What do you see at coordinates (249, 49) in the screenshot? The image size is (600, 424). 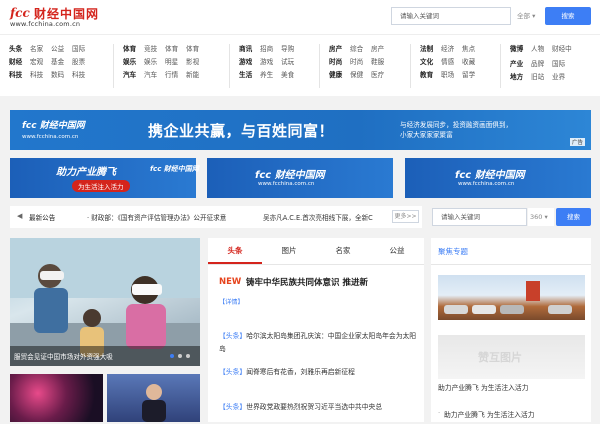 I see `nav-channel-link: 商讯` at bounding box center [249, 49].